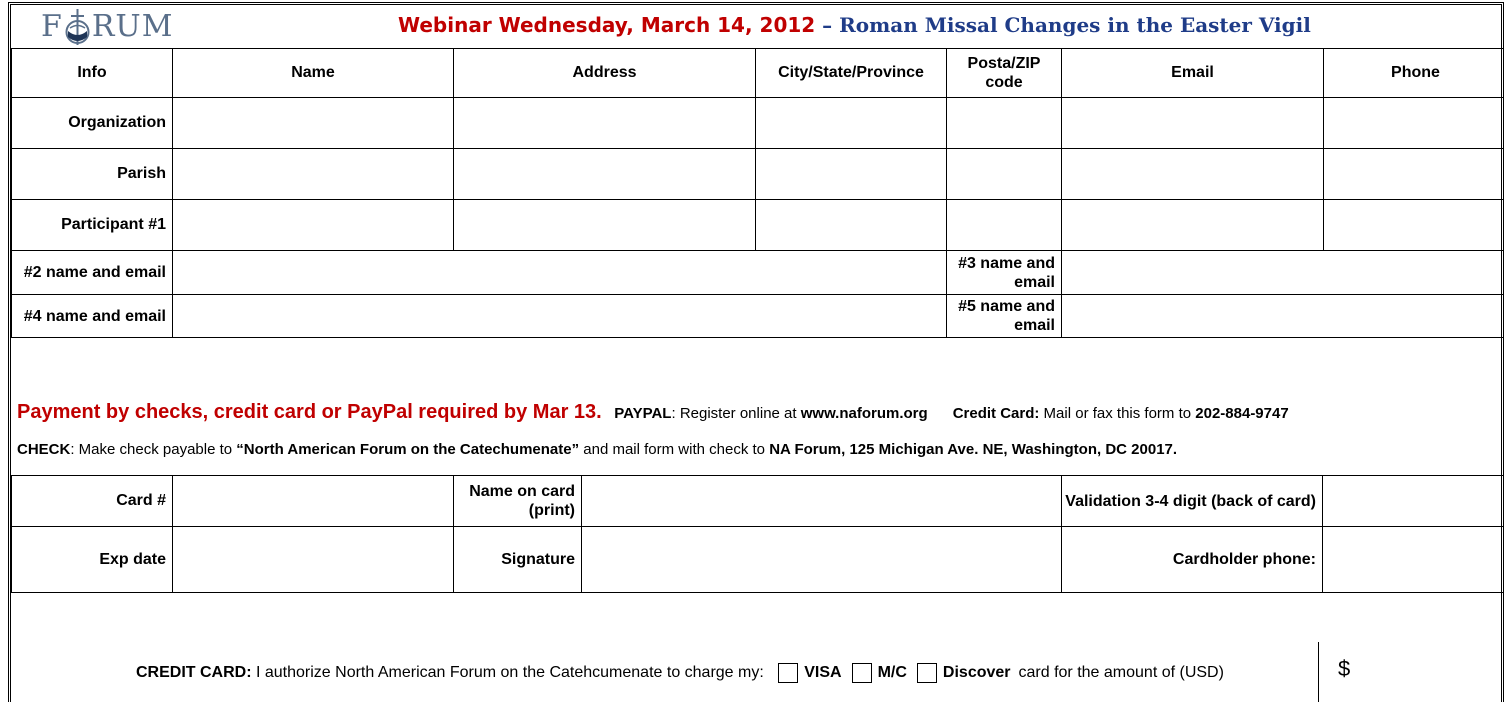 The width and height of the screenshot is (1504, 702). Describe the element at coordinates (1004, 225) in the screenshot. I see `participant1-zip-field` at that location.